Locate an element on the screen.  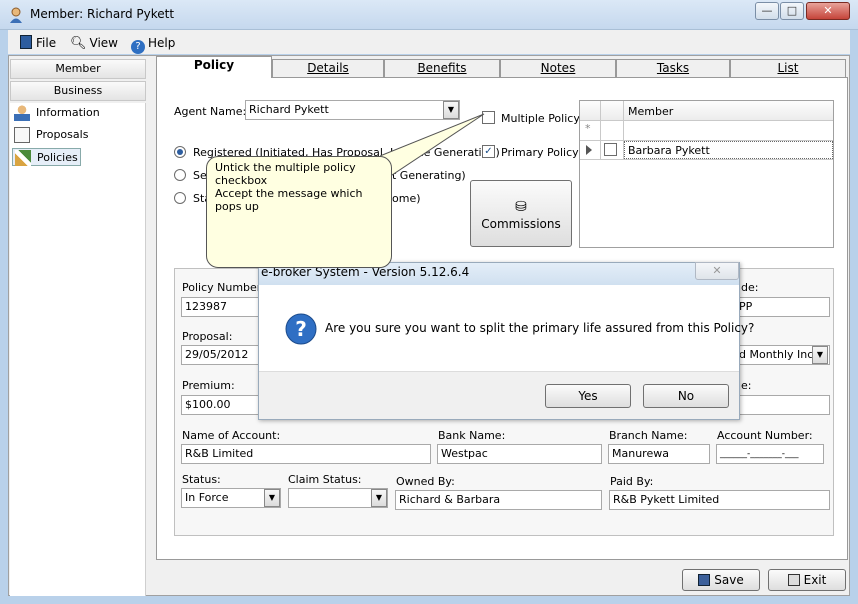
tab-list-label: List is located at coordinates (788, 68).